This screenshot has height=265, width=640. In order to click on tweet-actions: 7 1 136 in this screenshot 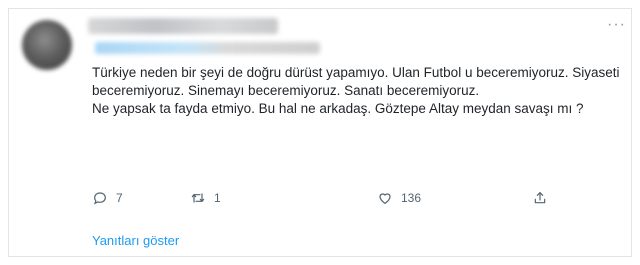, I will do `click(327, 200)`.